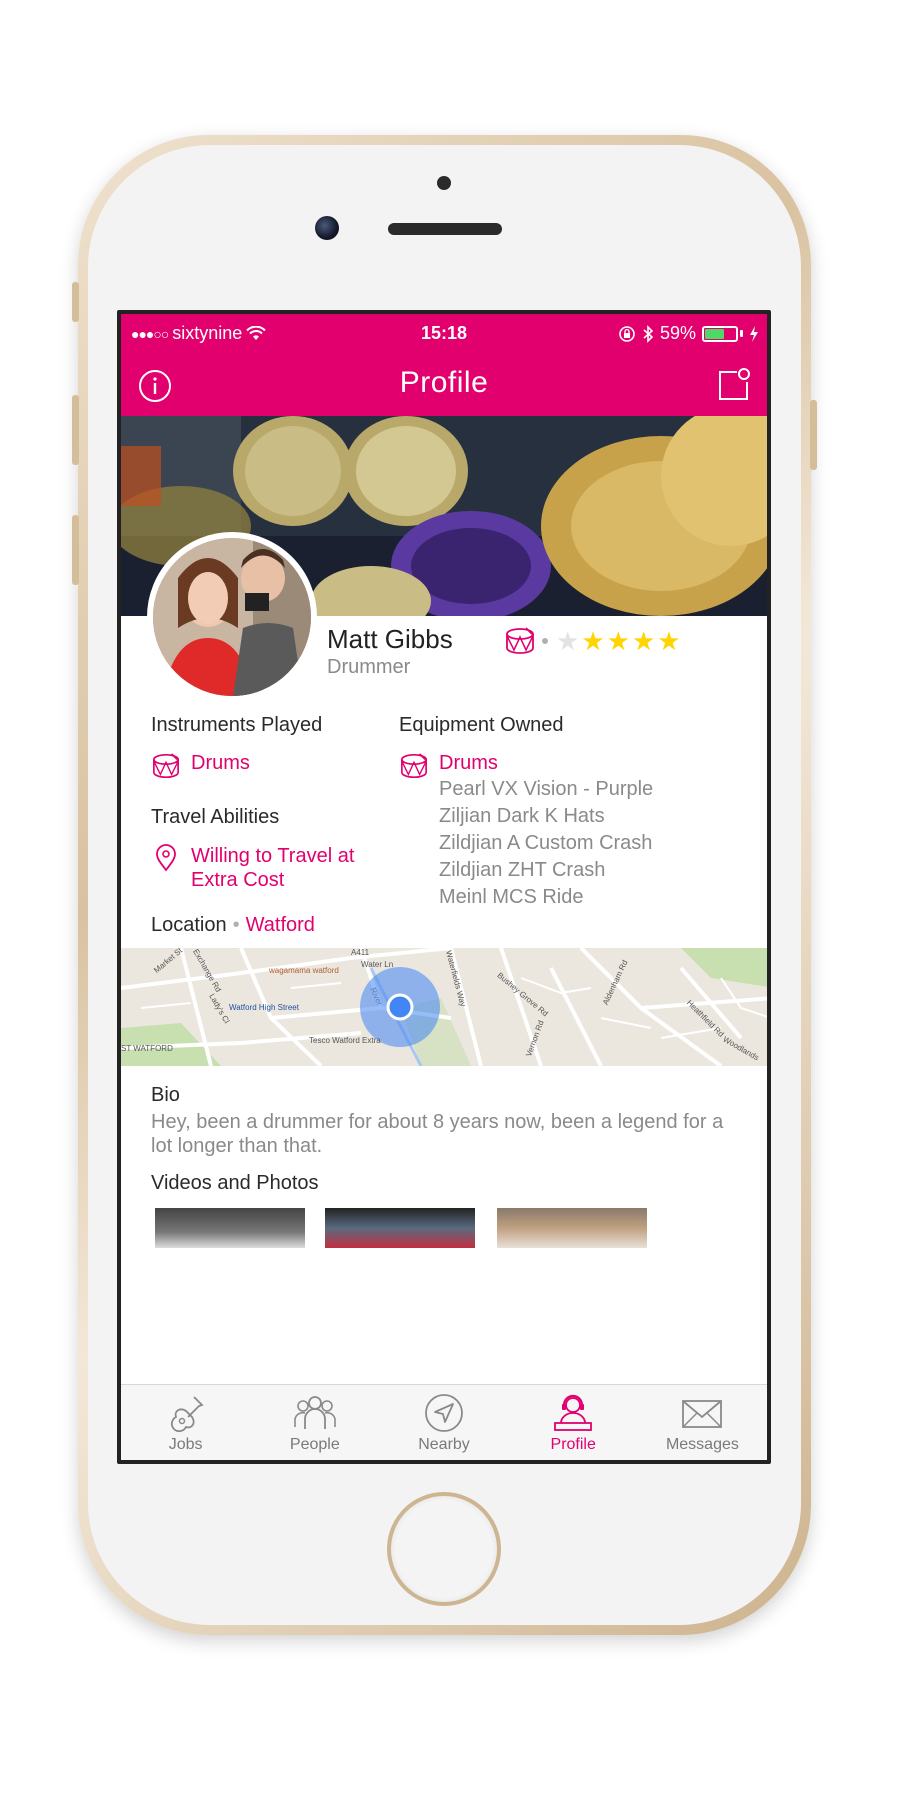  Describe the element at coordinates (304, 970) in the screenshot. I see `map-label: wagamama watford` at that location.